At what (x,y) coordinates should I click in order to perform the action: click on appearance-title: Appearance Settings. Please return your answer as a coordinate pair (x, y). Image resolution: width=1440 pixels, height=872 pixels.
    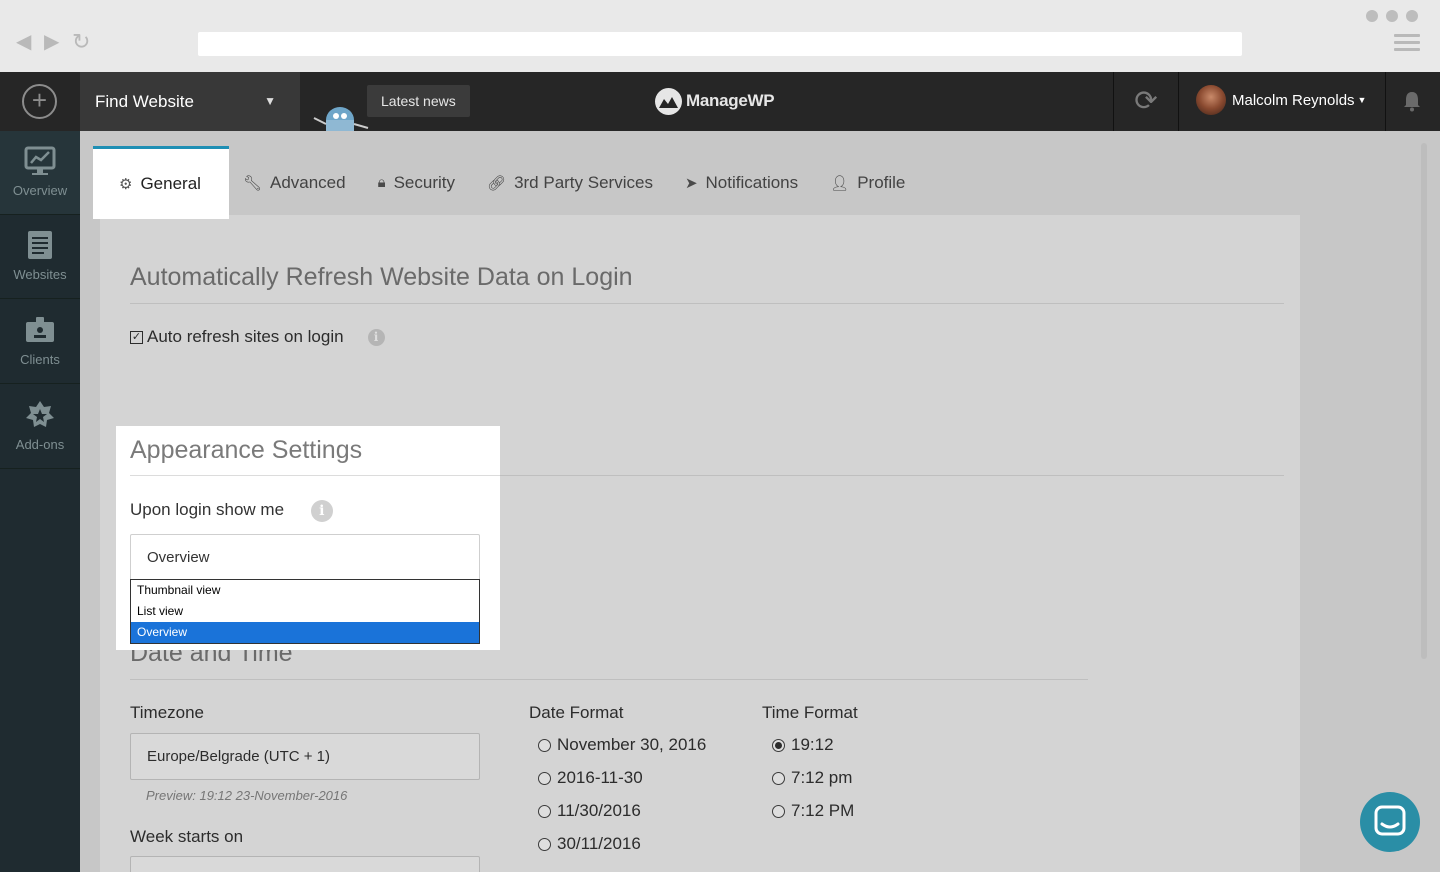
    Looking at the image, I should click on (246, 450).